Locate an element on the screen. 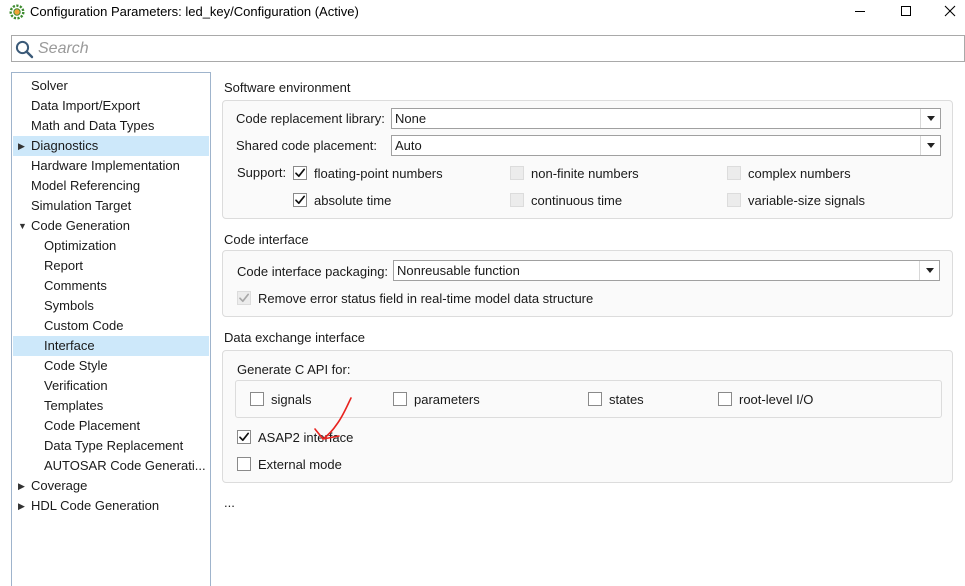 The image size is (965, 586). tree-item-label: Interface is located at coordinates (69, 345).